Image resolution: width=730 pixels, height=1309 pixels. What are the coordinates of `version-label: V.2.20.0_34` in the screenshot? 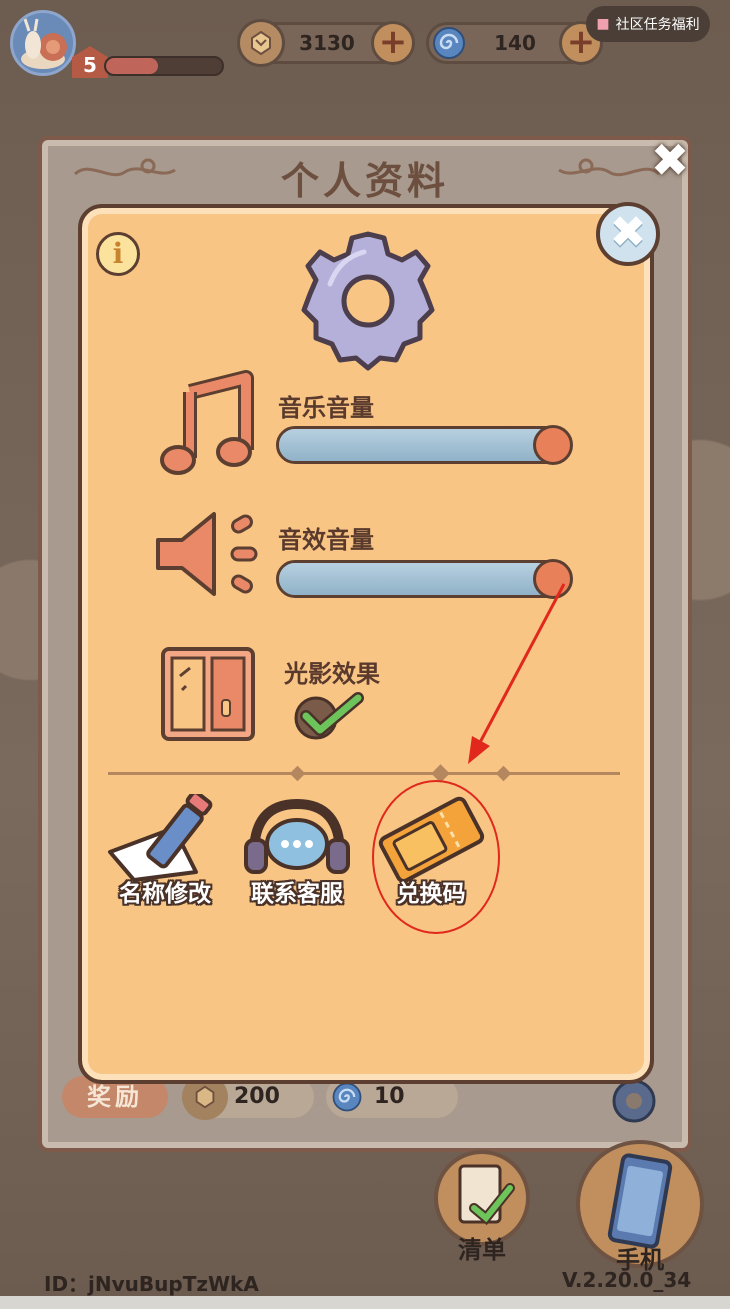 It's located at (627, 1280).